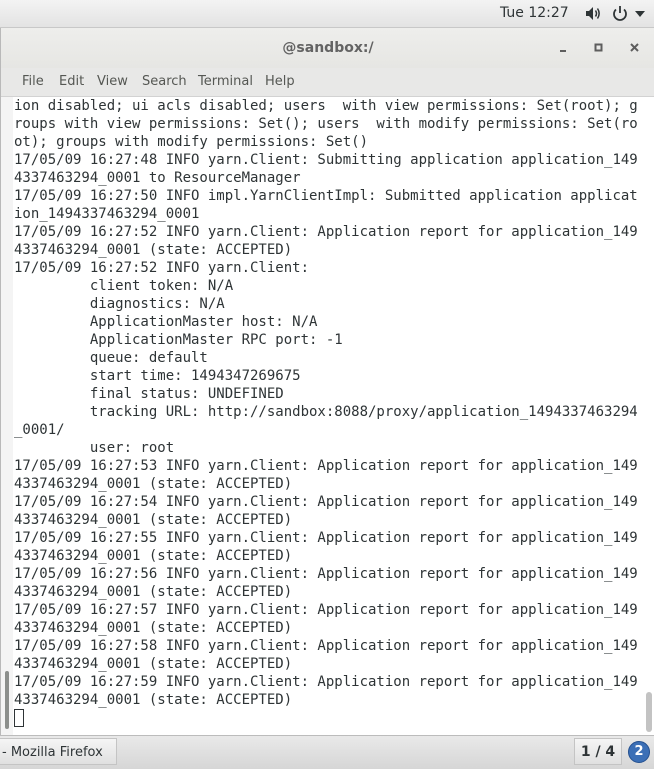 This screenshot has width=654, height=769. I want to click on notification-badge: 2, so click(639, 752).